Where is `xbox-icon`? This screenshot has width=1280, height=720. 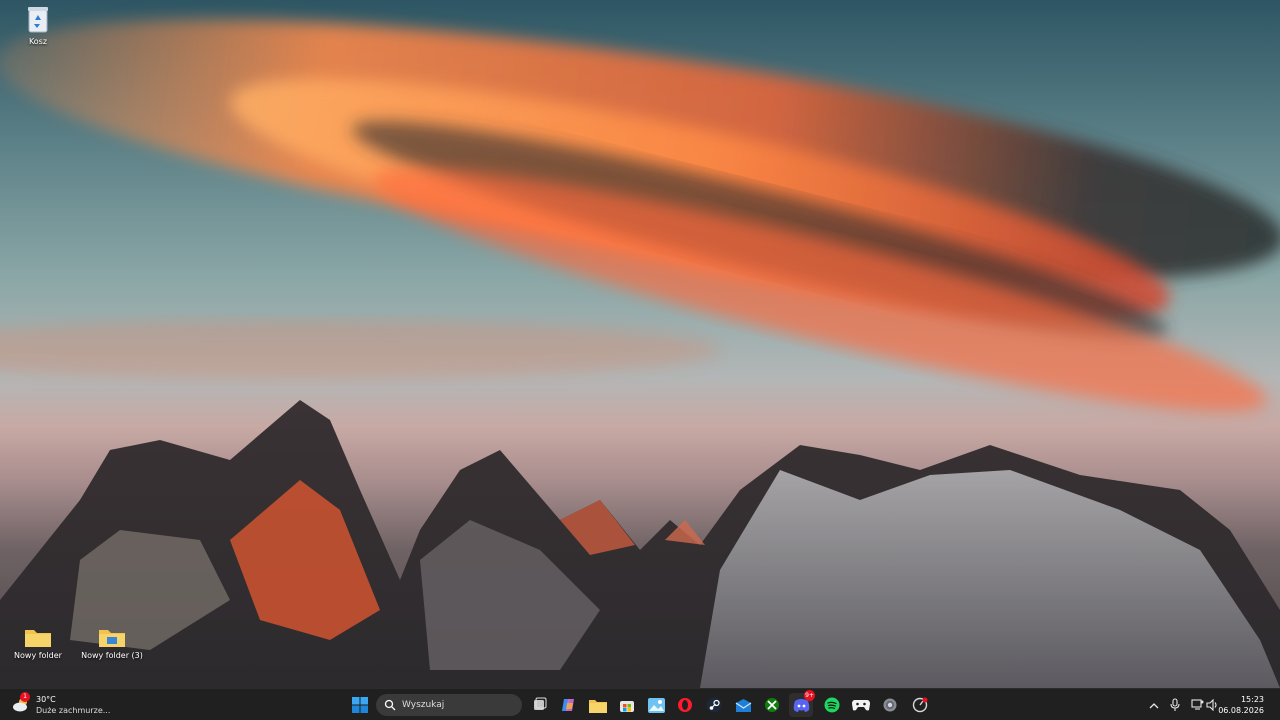
xbox-icon is located at coordinates (772, 705).